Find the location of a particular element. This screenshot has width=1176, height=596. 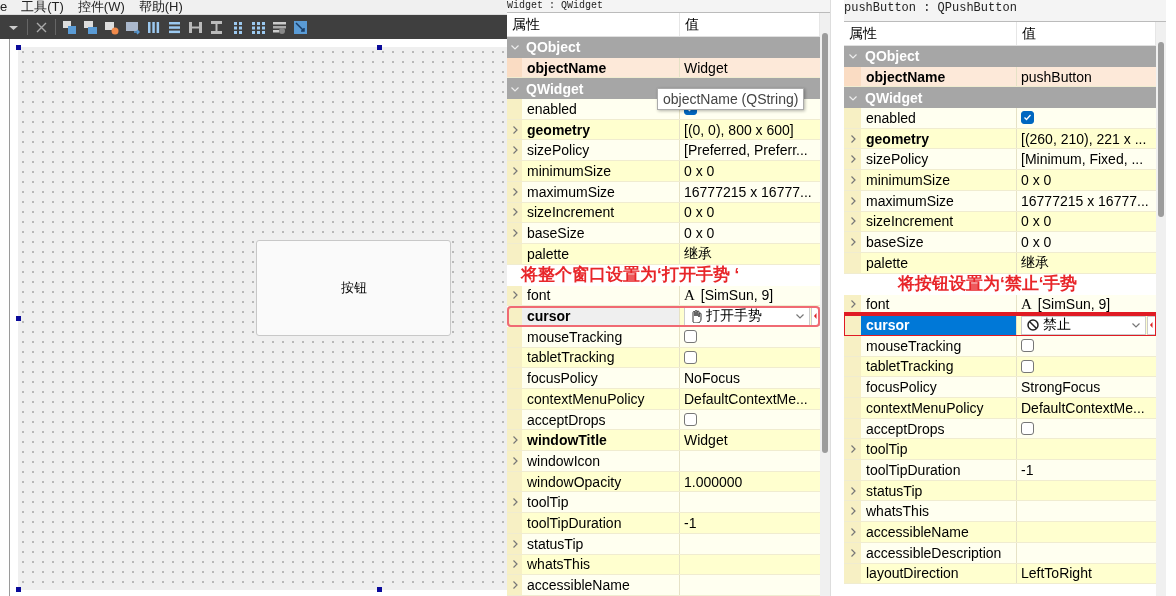

property-value: pushButton is located at coordinates (1056, 76).